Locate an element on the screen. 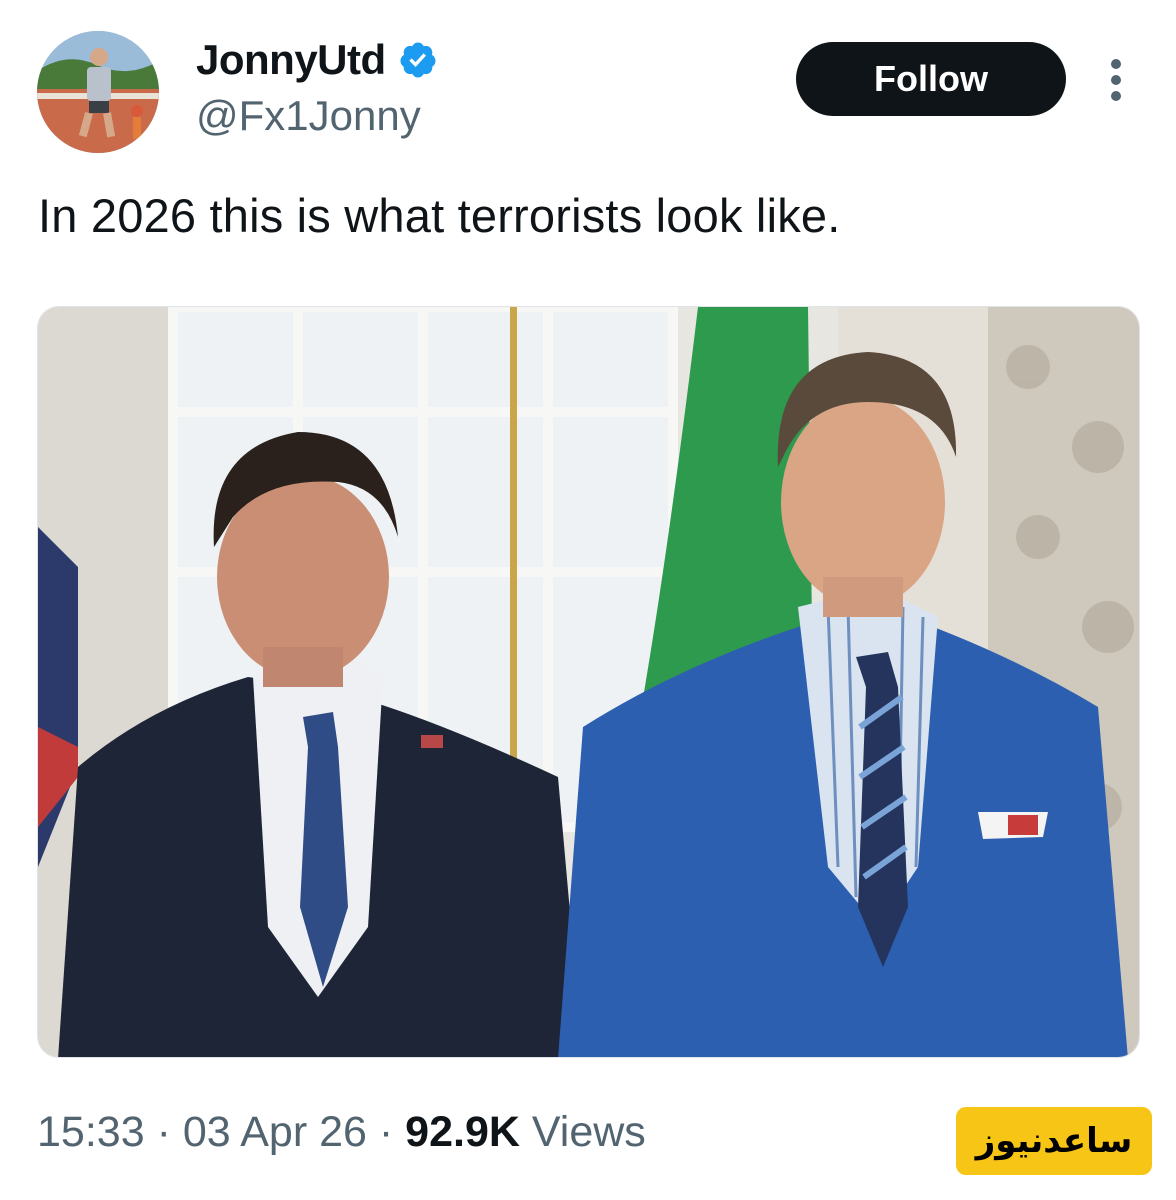 The image size is (1176, 1200). author-name-row: JonnyUtd is located at coordinates (317, 60).